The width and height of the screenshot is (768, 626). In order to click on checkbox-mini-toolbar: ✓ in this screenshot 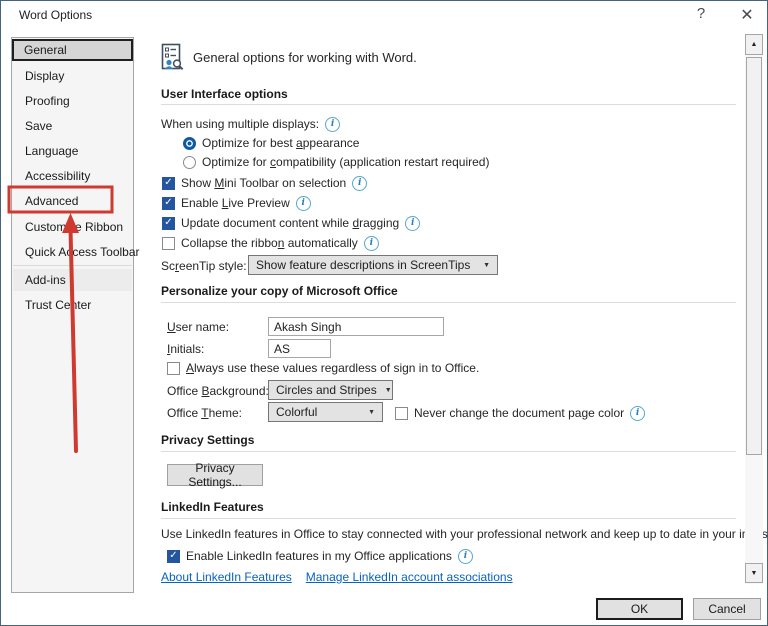, I will do `click(168, 183)`.